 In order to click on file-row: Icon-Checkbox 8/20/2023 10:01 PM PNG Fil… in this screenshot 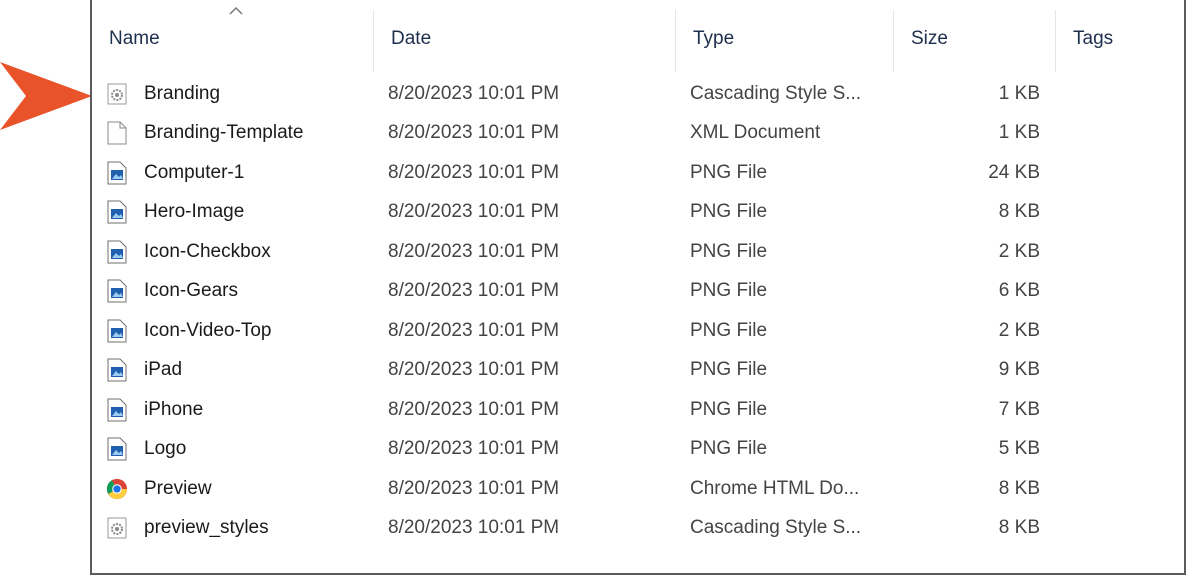, I will do `click(638, 252)`.